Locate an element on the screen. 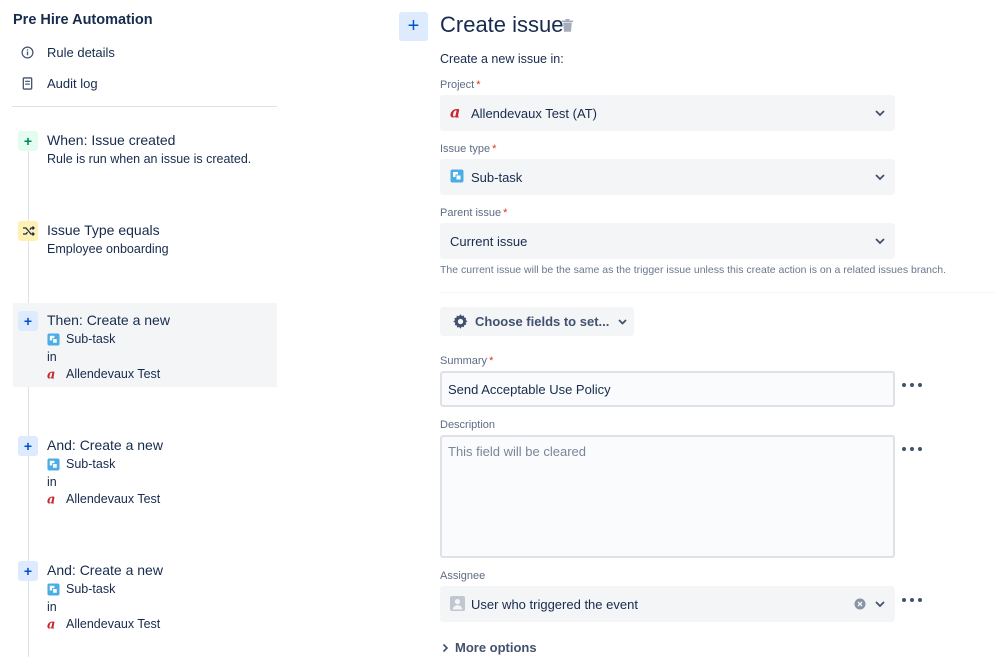 This screenshot has height=657, width=999. more-options-label: More options is located at coordinates (496, 647).